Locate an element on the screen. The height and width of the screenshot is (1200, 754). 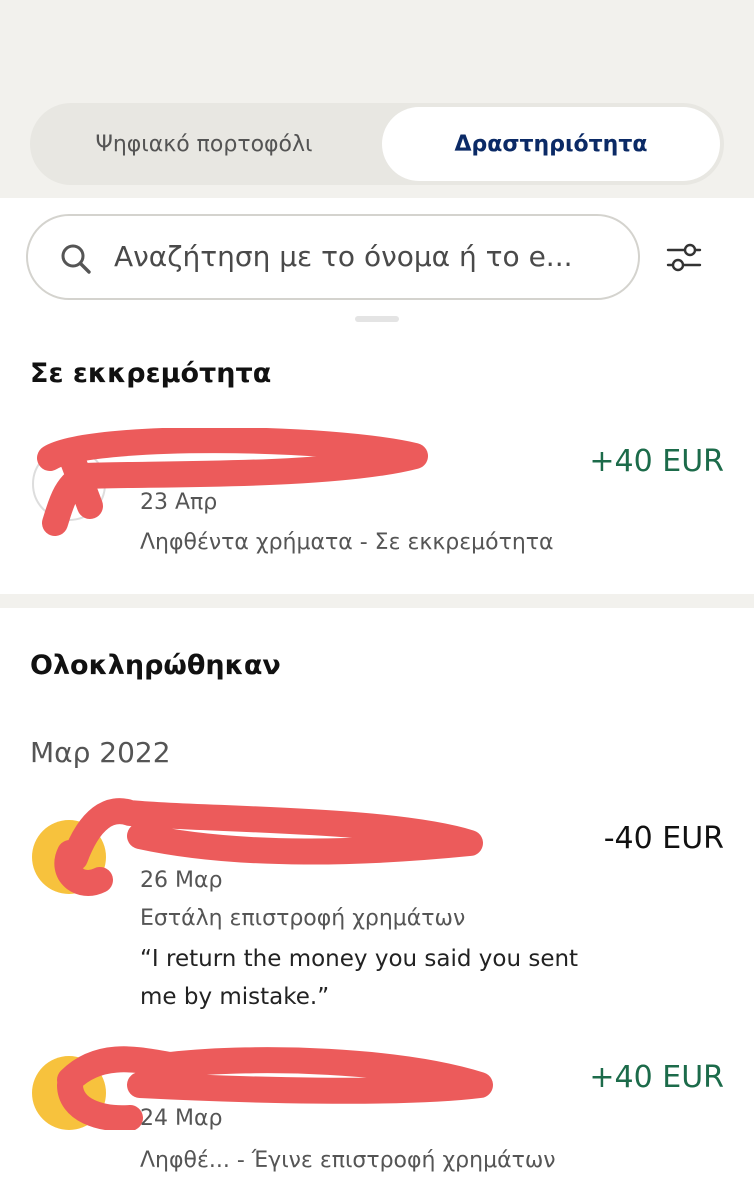
tab-digital-wallet: Ψηφιακό πορτοφόλι is located at coordinates (204, 144).